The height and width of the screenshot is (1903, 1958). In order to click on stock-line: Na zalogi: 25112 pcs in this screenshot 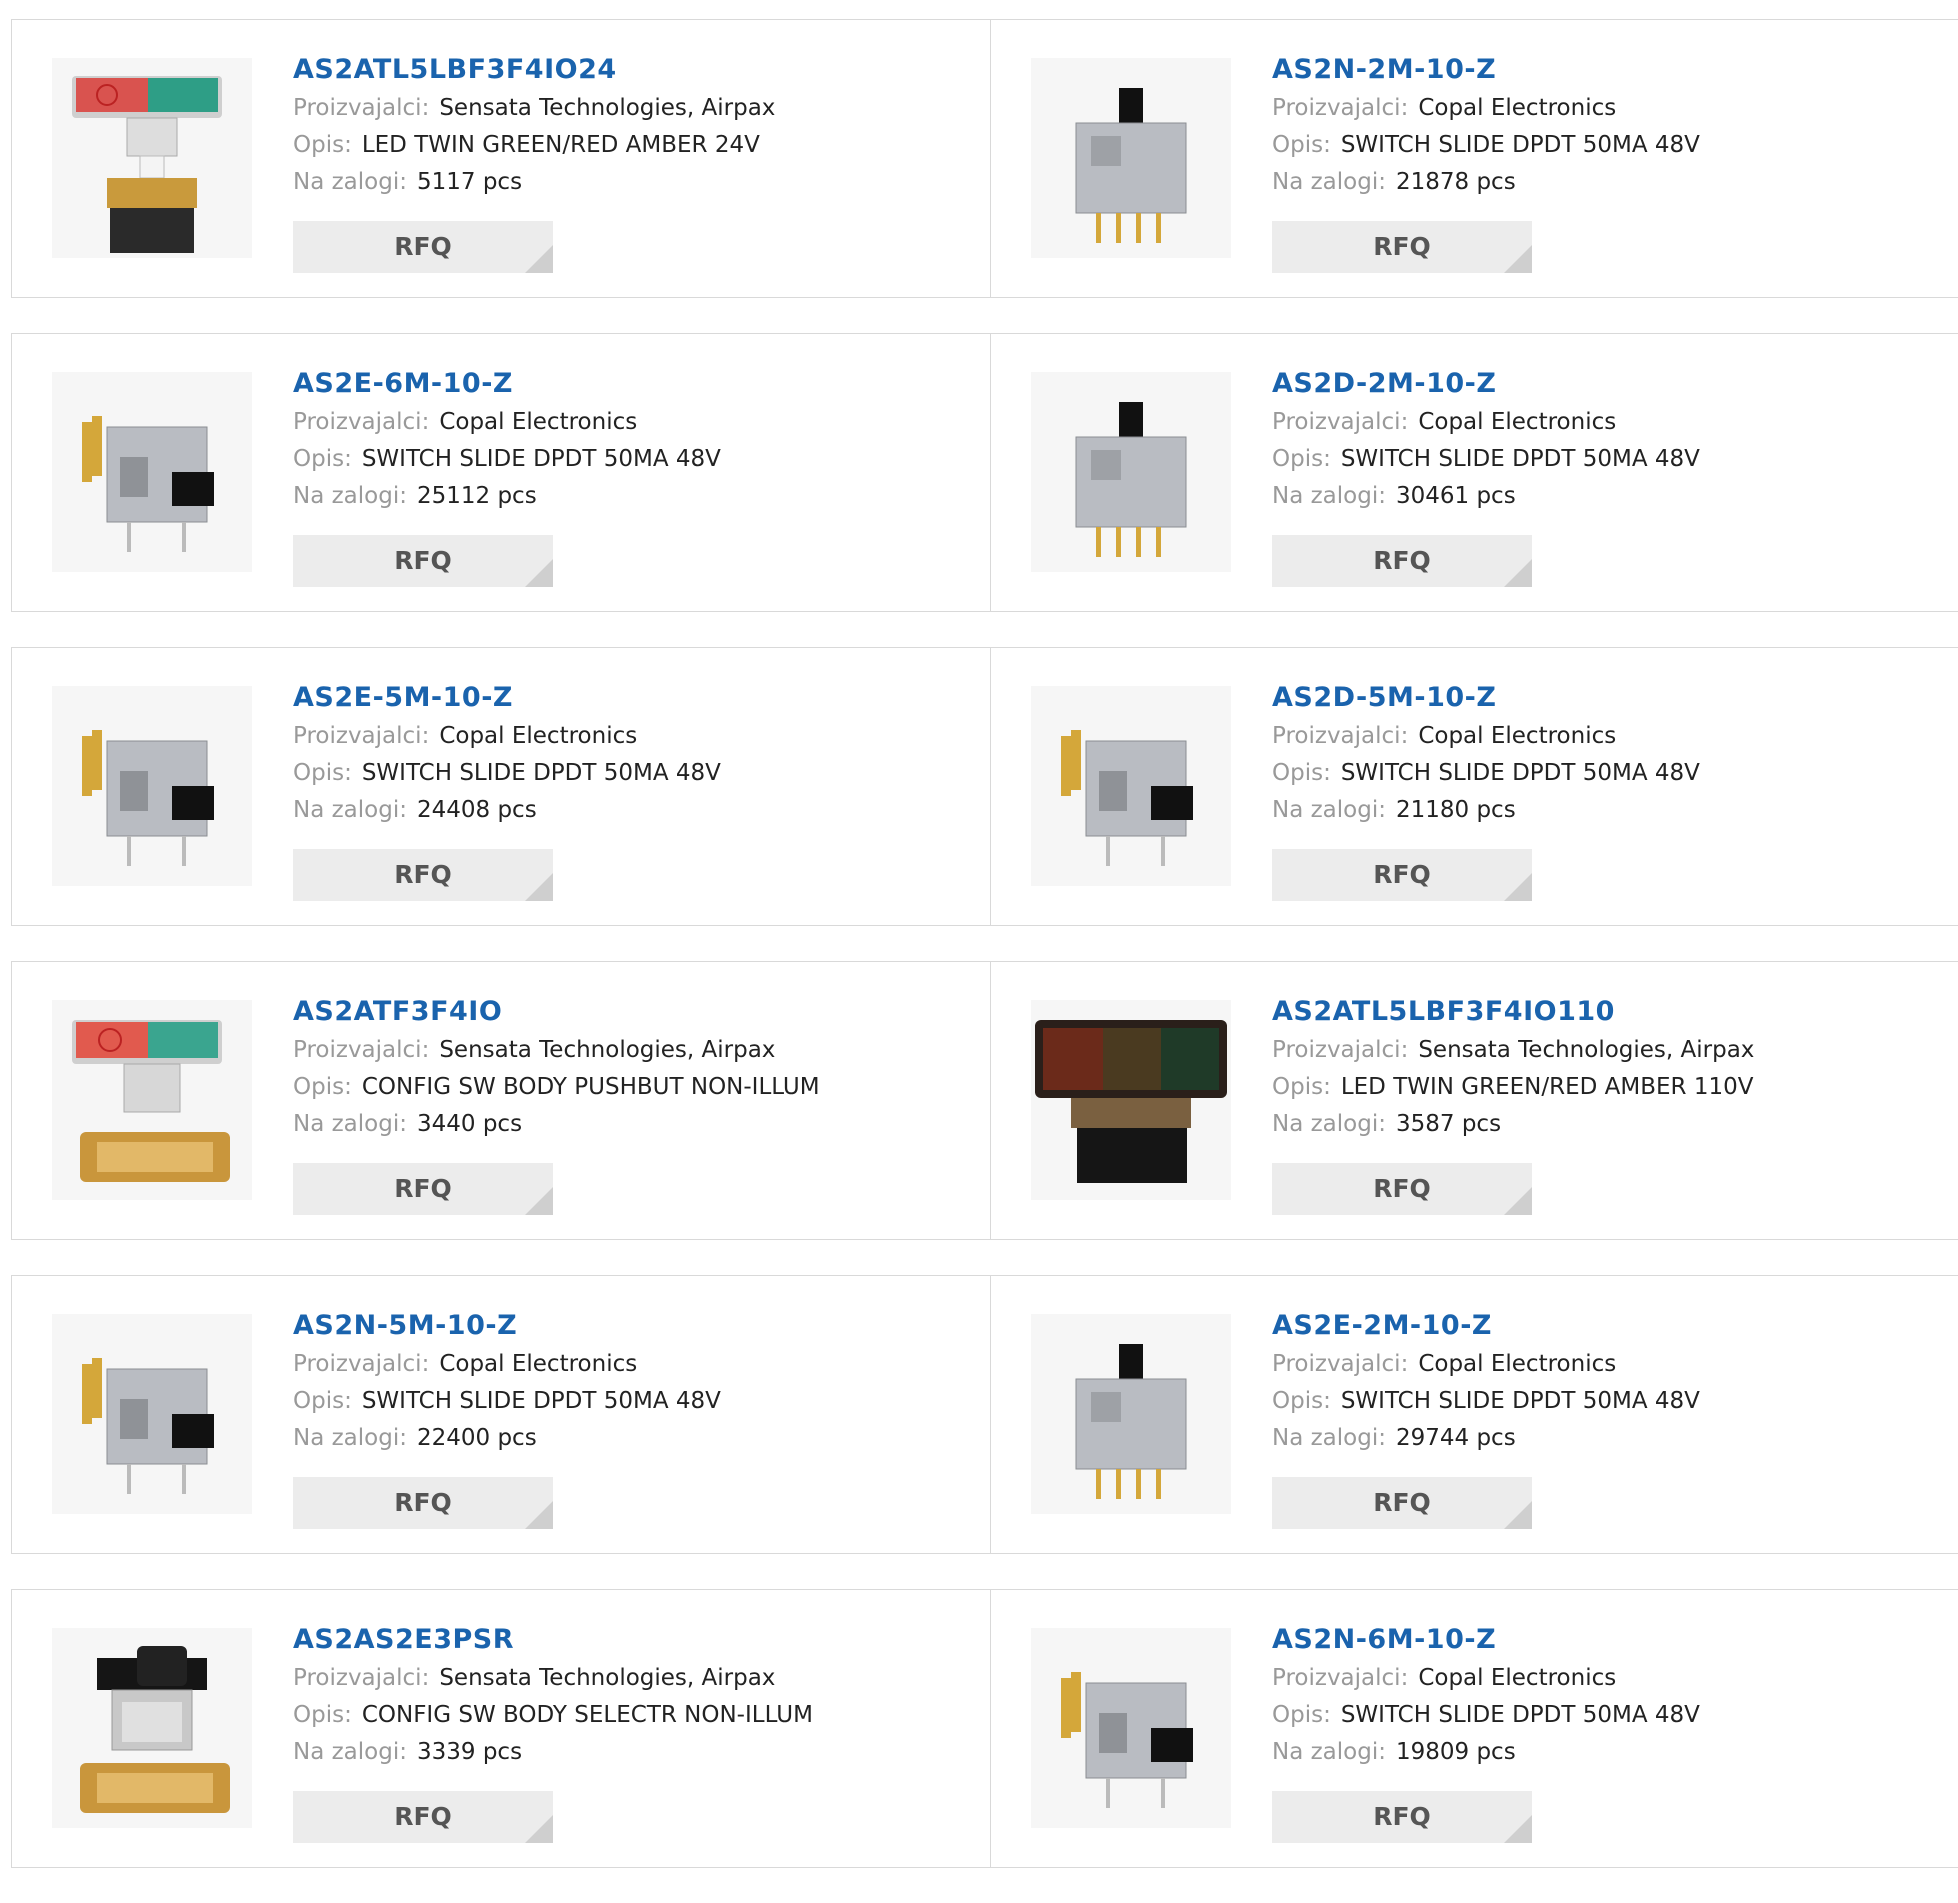, I will do `click(507, 496)`.